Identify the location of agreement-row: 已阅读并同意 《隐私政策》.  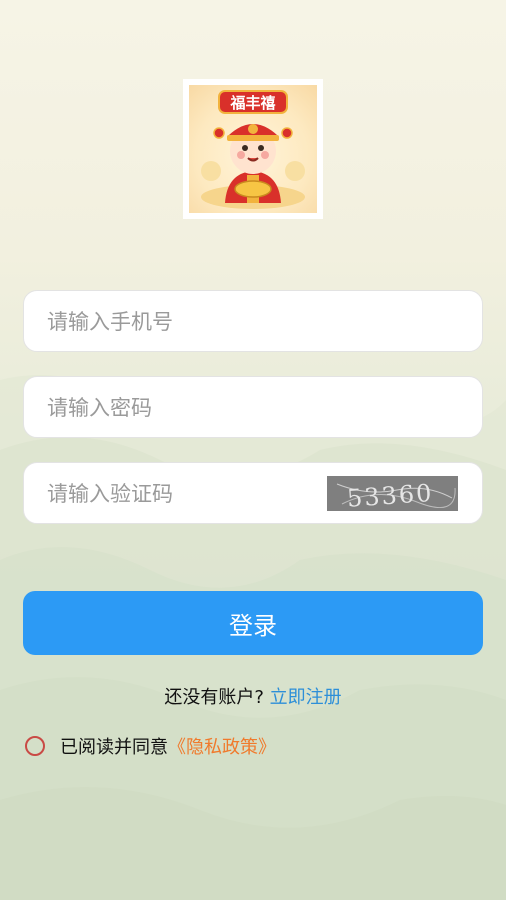
(150, 746).